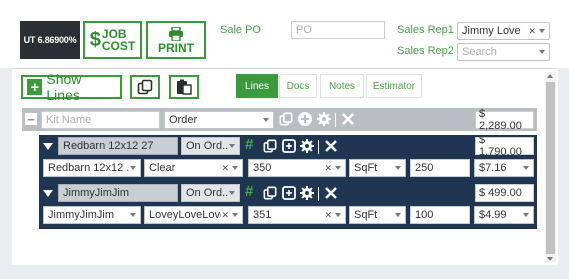 The height and width of the screenshot is (279, 569). I want to click on product-select: JimmyJimJim, so click(92, 215).